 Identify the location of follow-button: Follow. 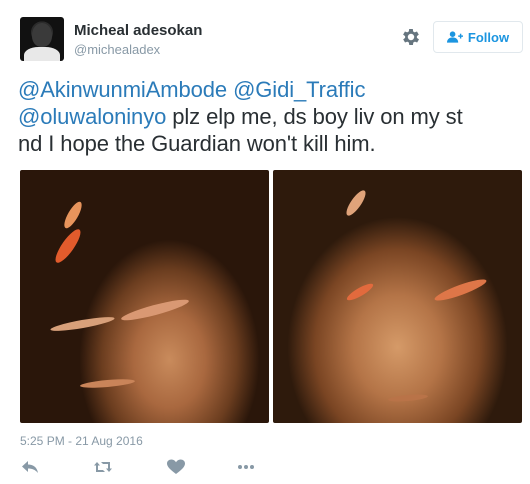
(478, 37).